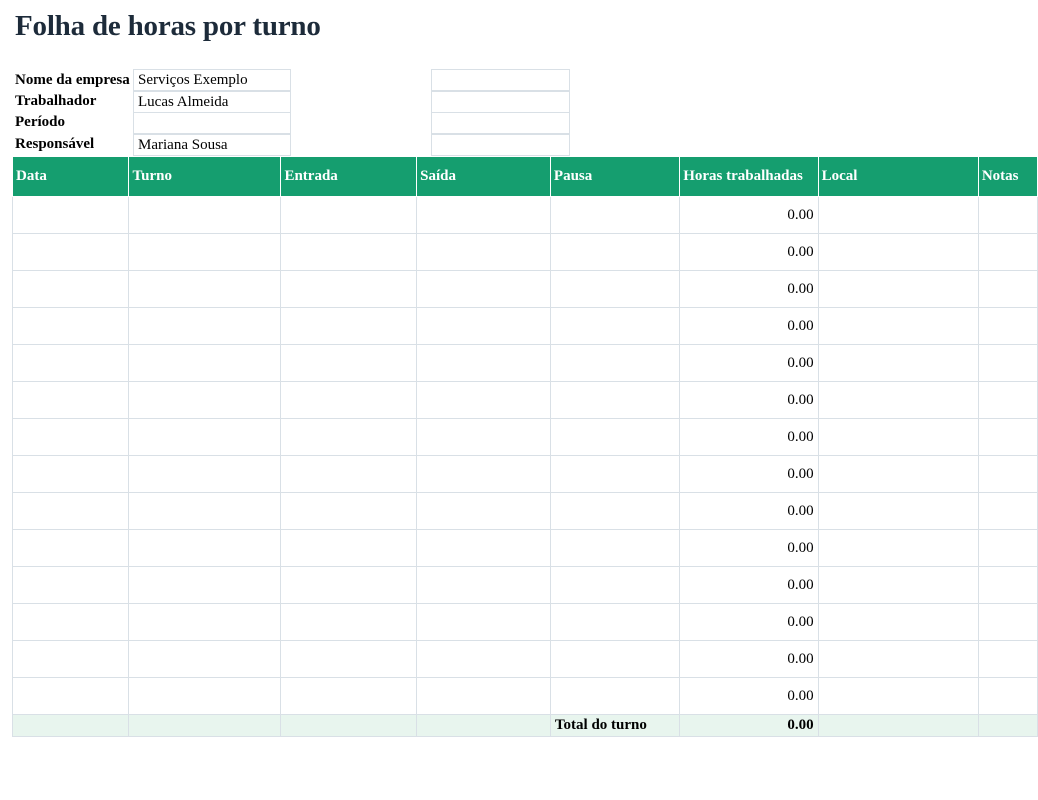 The width and height of the screenshot is (1038, 800). I want to click on supervisor-field: Mariana Sousa, so click(212, 145).